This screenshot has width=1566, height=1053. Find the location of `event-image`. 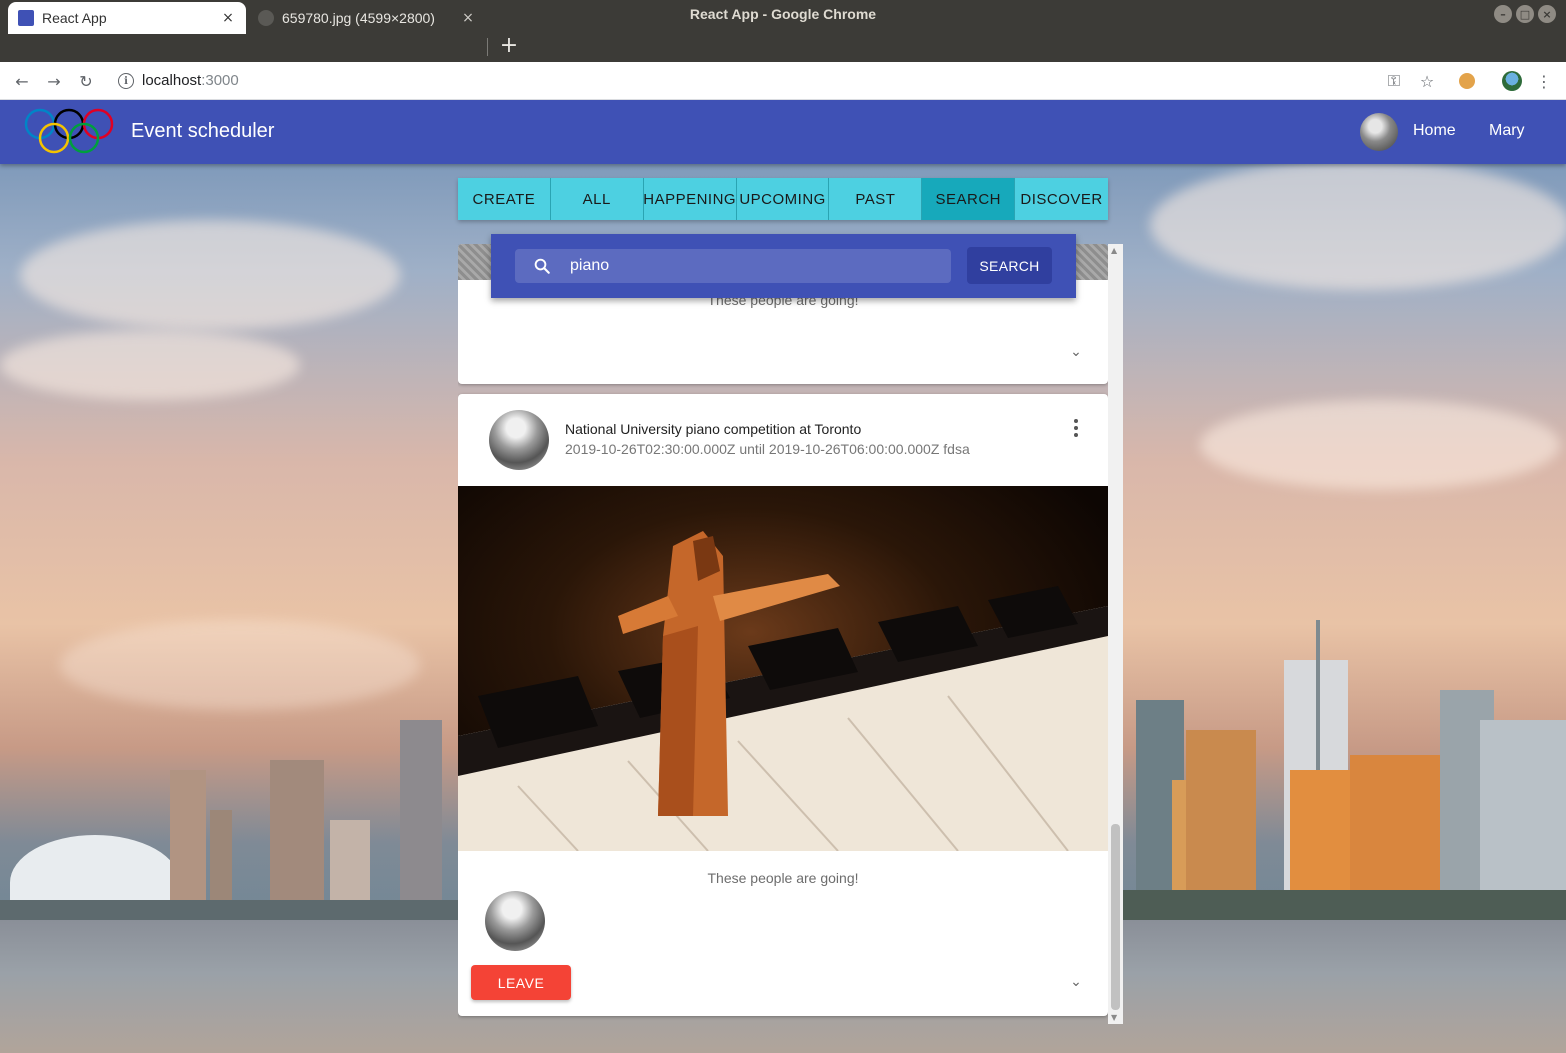

event-image is located at coordinates (783, 668).